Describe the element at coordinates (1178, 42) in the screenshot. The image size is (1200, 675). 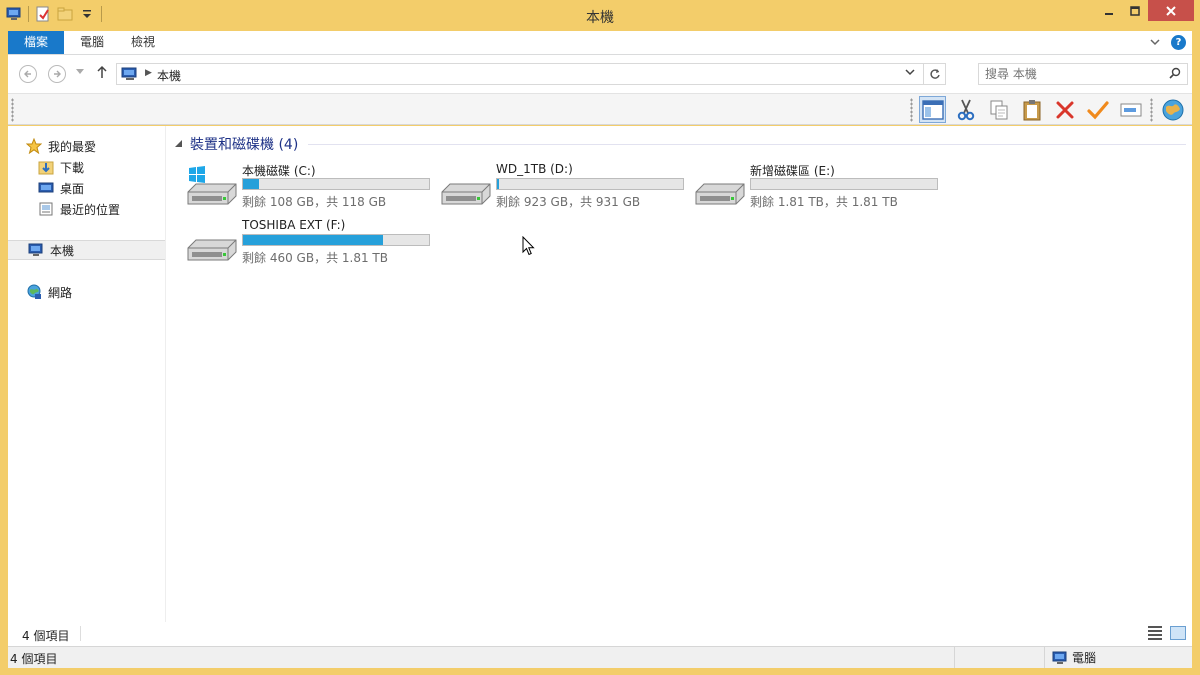
I see `help-icon: ?` at that location.